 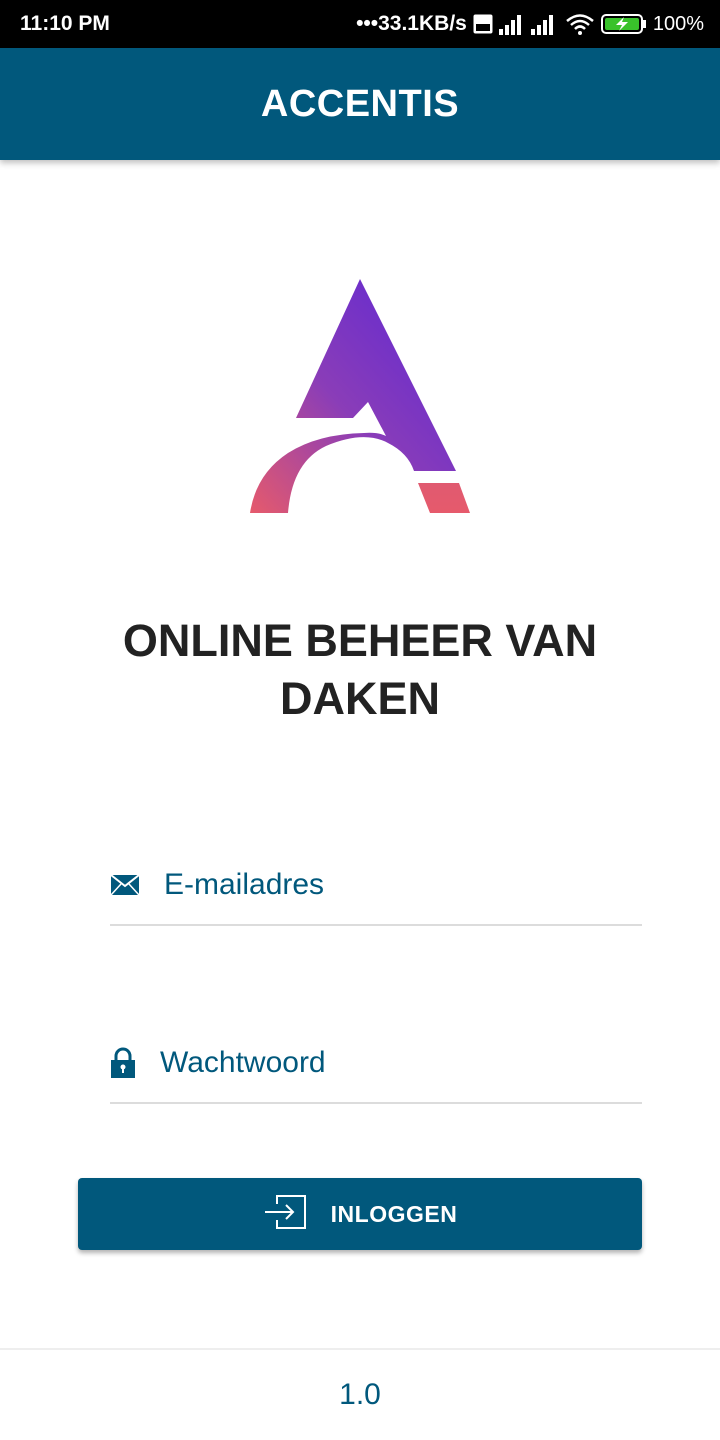 What do you see at coordinates (123, 1063) in the screenshot?
I see `lock-icon` at bounding box center [123, 1063].